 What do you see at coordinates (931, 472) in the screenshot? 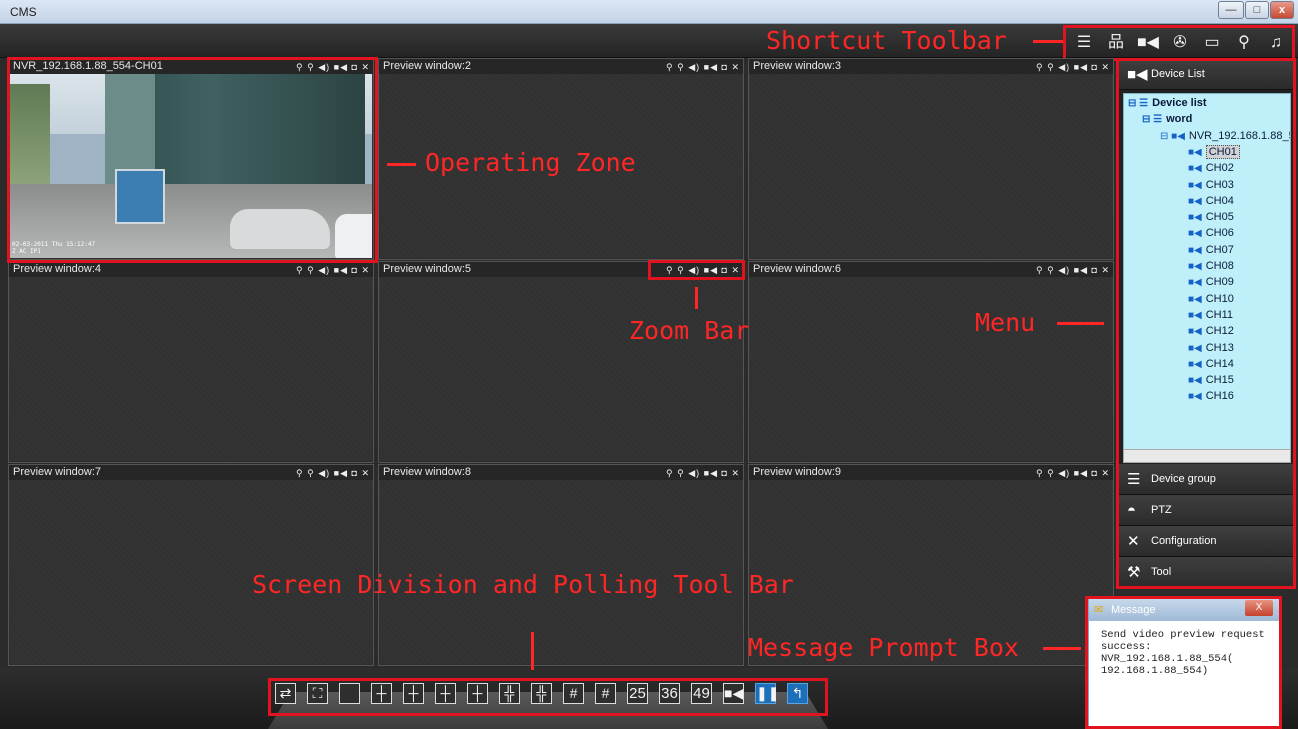
I see `preview-window-title: Preview window:9 ⚲ ⚲ ◀) ■◀ ◘ ✕` at bounding box center [931, 472].